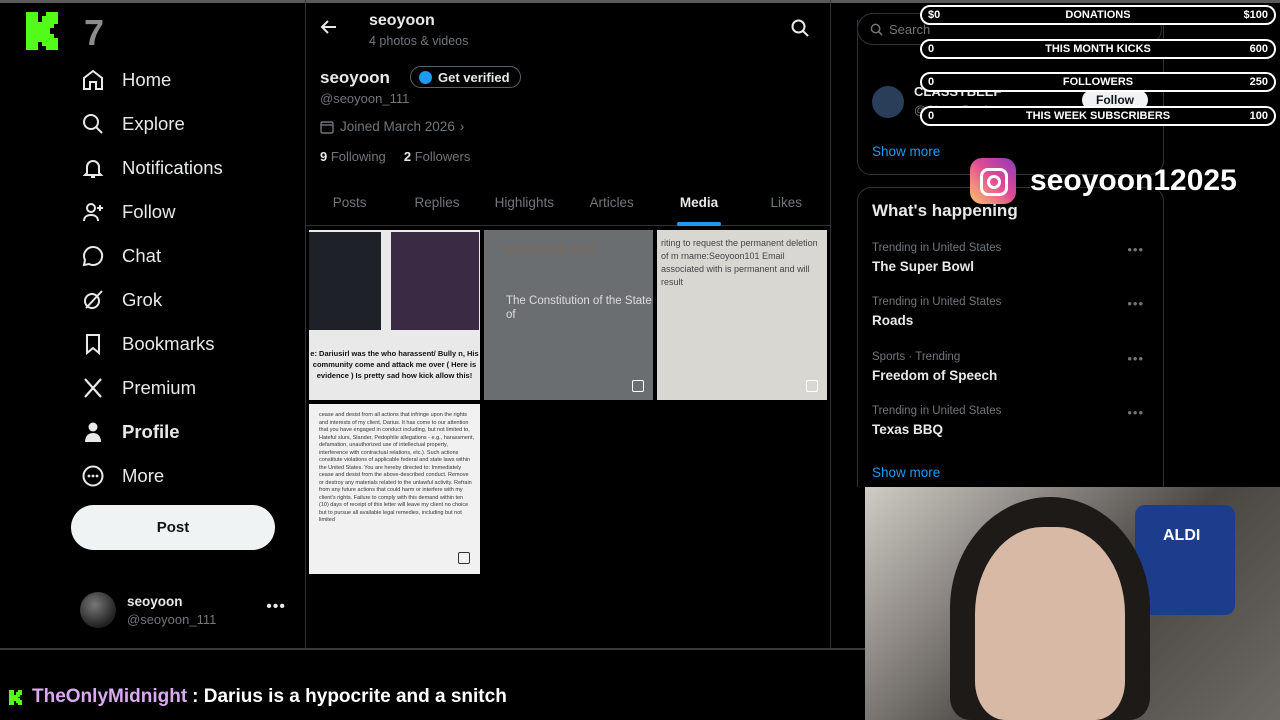 The image size is (1280, 720). Describe the element at coordinates (190, 212) in the screenshot. I see `nav-item-follow: Follow` at that location.